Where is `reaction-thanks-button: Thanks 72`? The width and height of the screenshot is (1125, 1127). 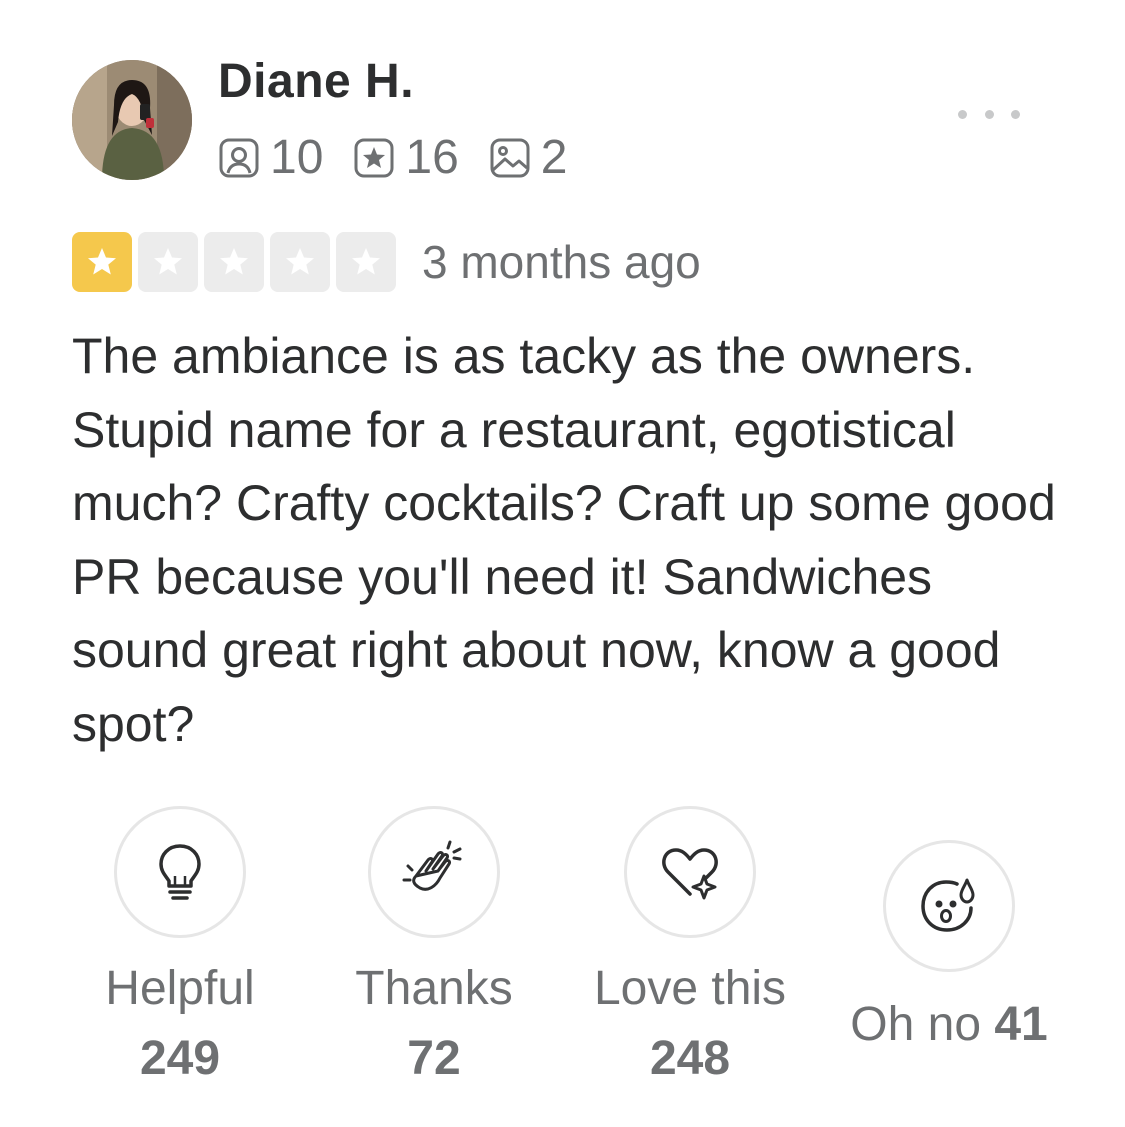
reaction-thanks-button: Thanks 72 is located at coordinates (434, 950).